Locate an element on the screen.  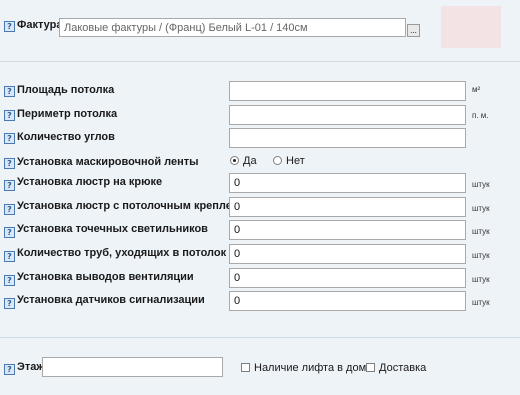
install-label: Установка люстр с потолочным креплением is located at coordinates (138, 206).